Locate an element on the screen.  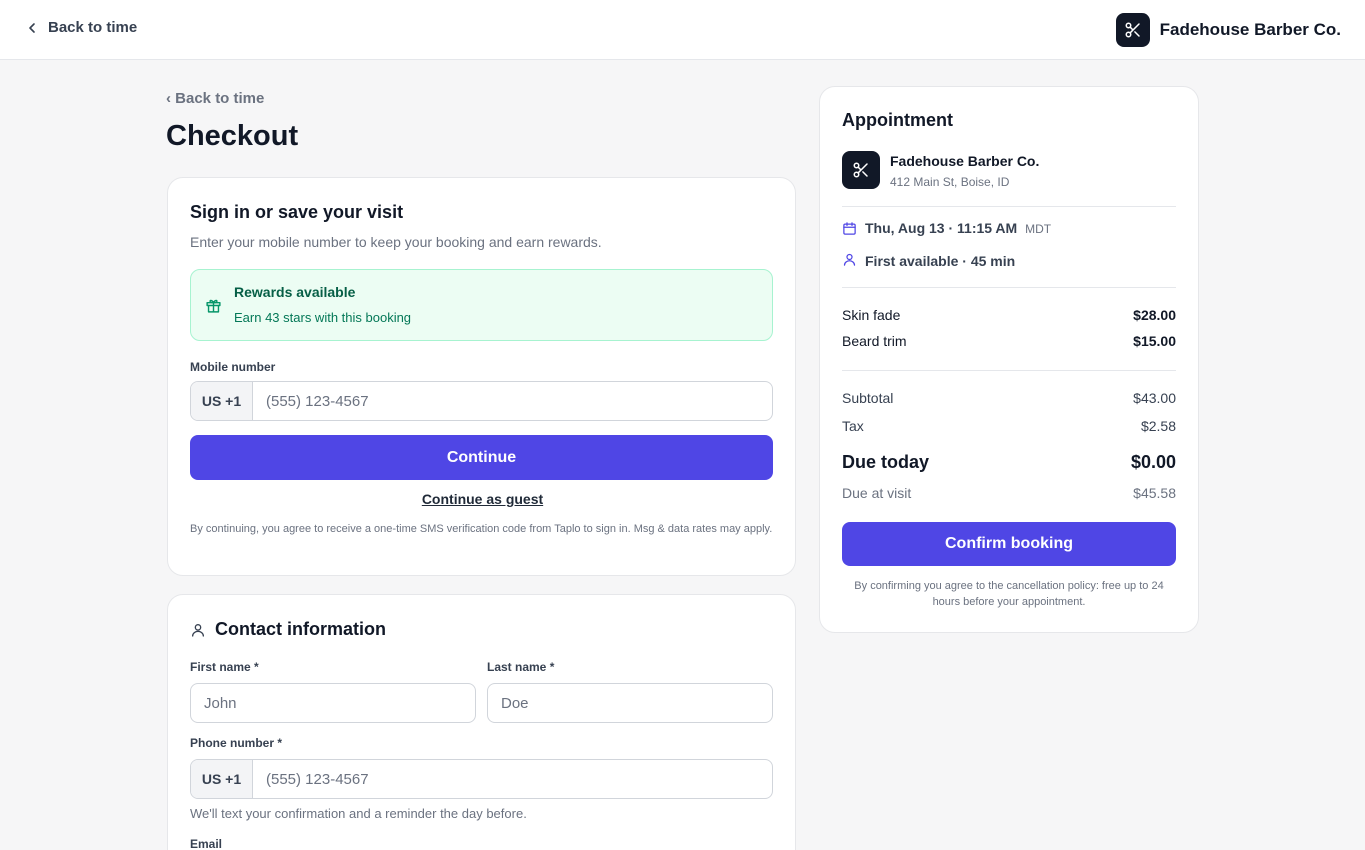
due-today-label: Due today is located at coordinates (886, 462).